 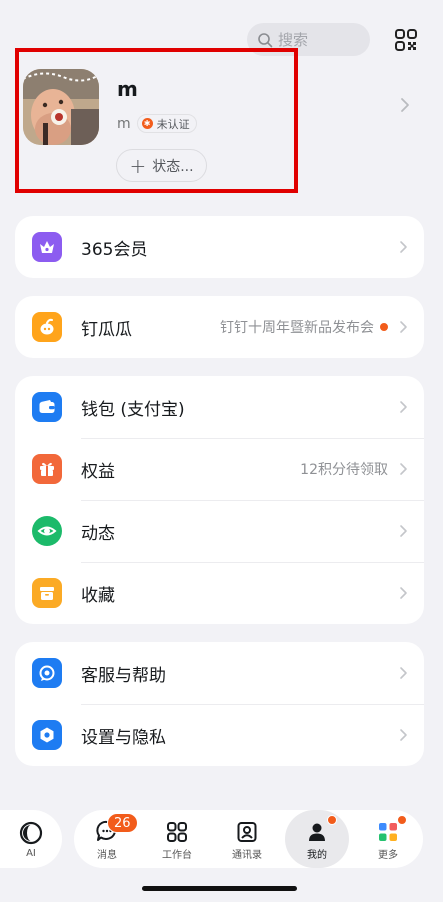 What do you see at coordinates (317, 830) in the screenshot?
I see `person-icon` at bounding box center [317, 830].